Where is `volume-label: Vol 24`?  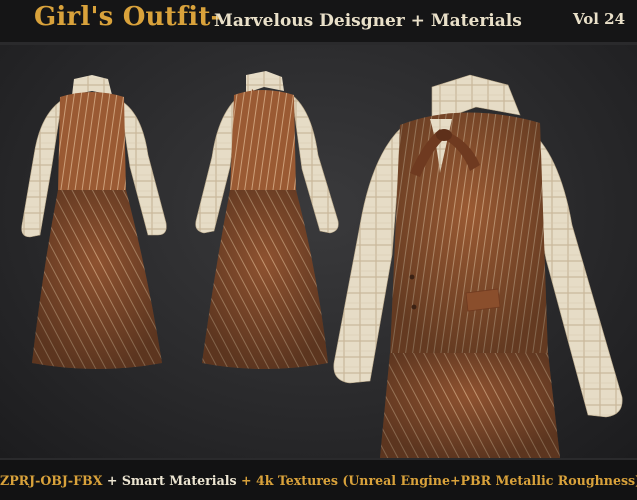
volume-label: Vol 24 is located at coordinates (599, 19).